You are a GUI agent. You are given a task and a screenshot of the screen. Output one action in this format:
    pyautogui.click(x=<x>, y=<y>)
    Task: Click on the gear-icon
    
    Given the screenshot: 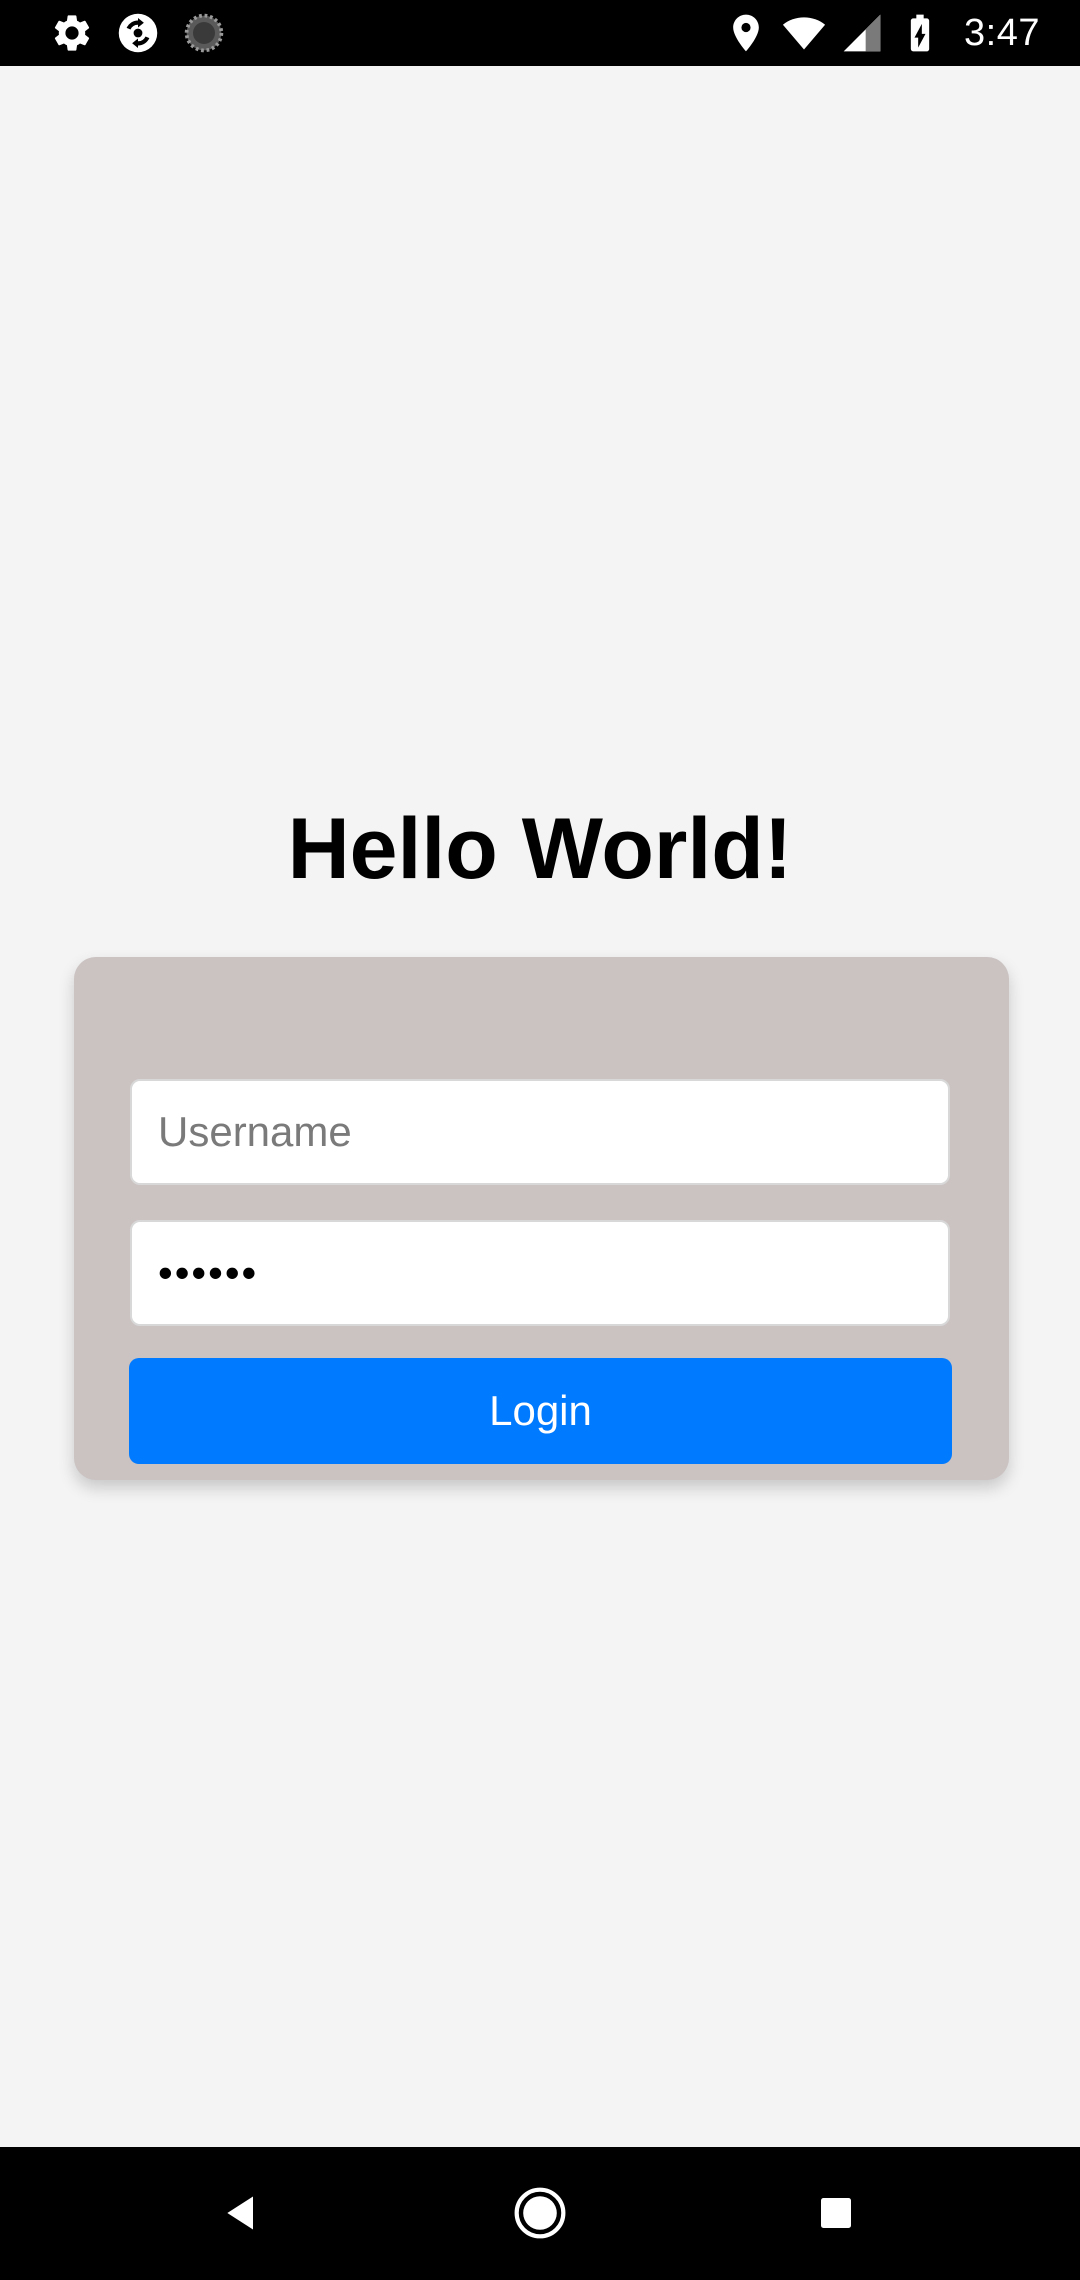 What is the action you would take?
    pyautogui.click(x=72, y=33)
    